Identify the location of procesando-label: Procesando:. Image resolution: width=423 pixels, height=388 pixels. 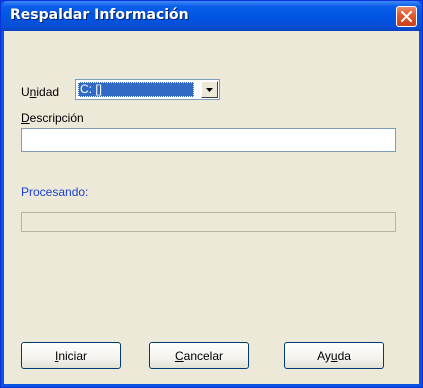
(55, 192).